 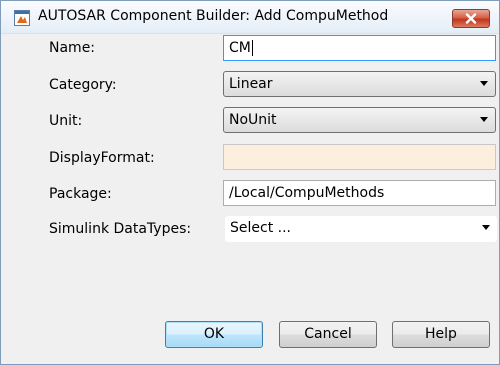 What do you see at coordinates (214, 334) in the screenshot?
I see `ok-button: OK` at bounding box center [214, 334].